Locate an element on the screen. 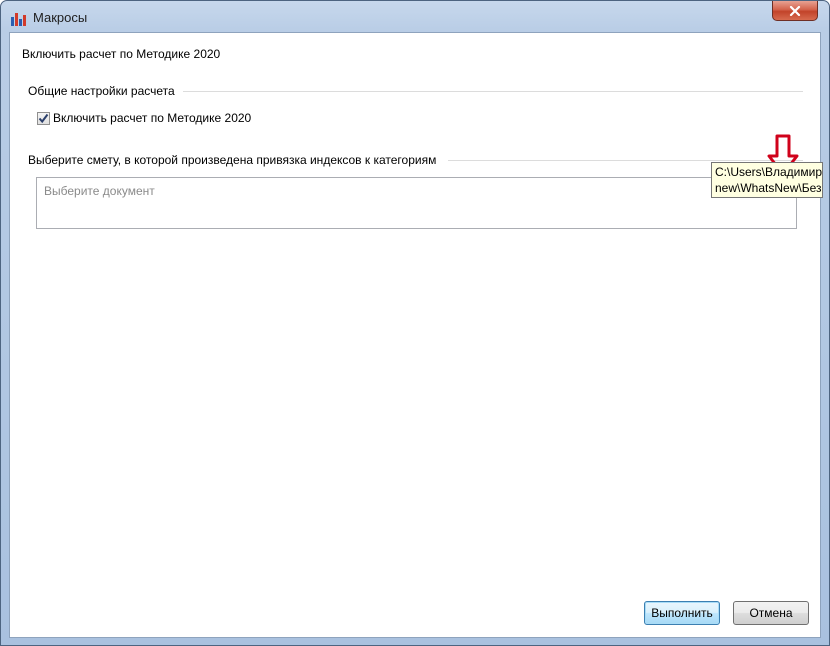  path-tooltip: C:\Users\Владимир new\WhatsNew\Без is located at coordinates (767, 180).